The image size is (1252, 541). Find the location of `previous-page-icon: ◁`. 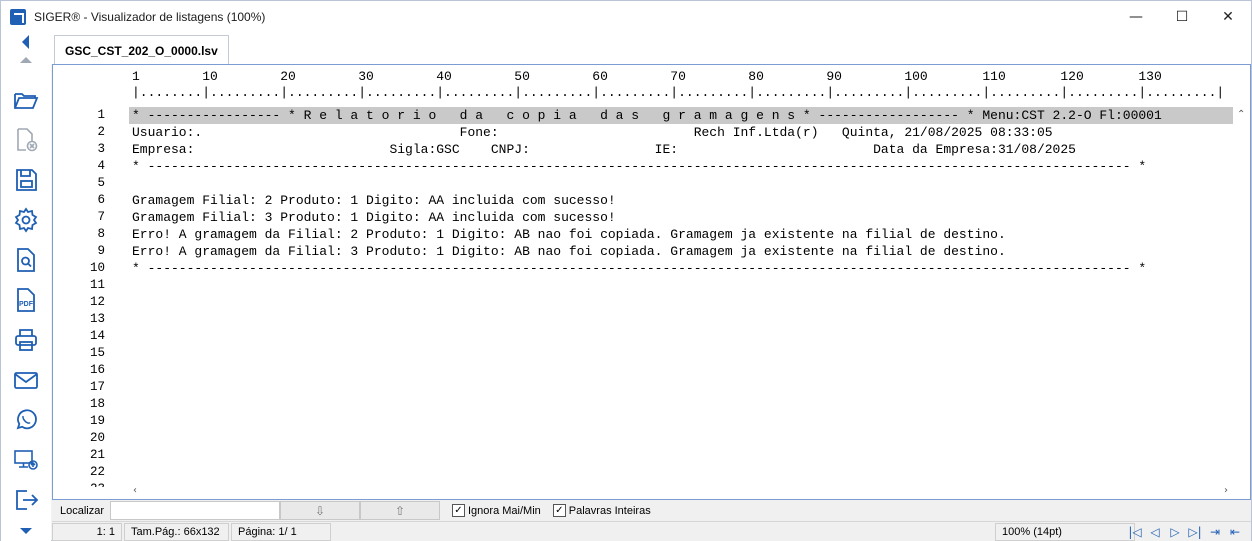

previous-page-icon: ◁ is located at coordinates (1155, 532).